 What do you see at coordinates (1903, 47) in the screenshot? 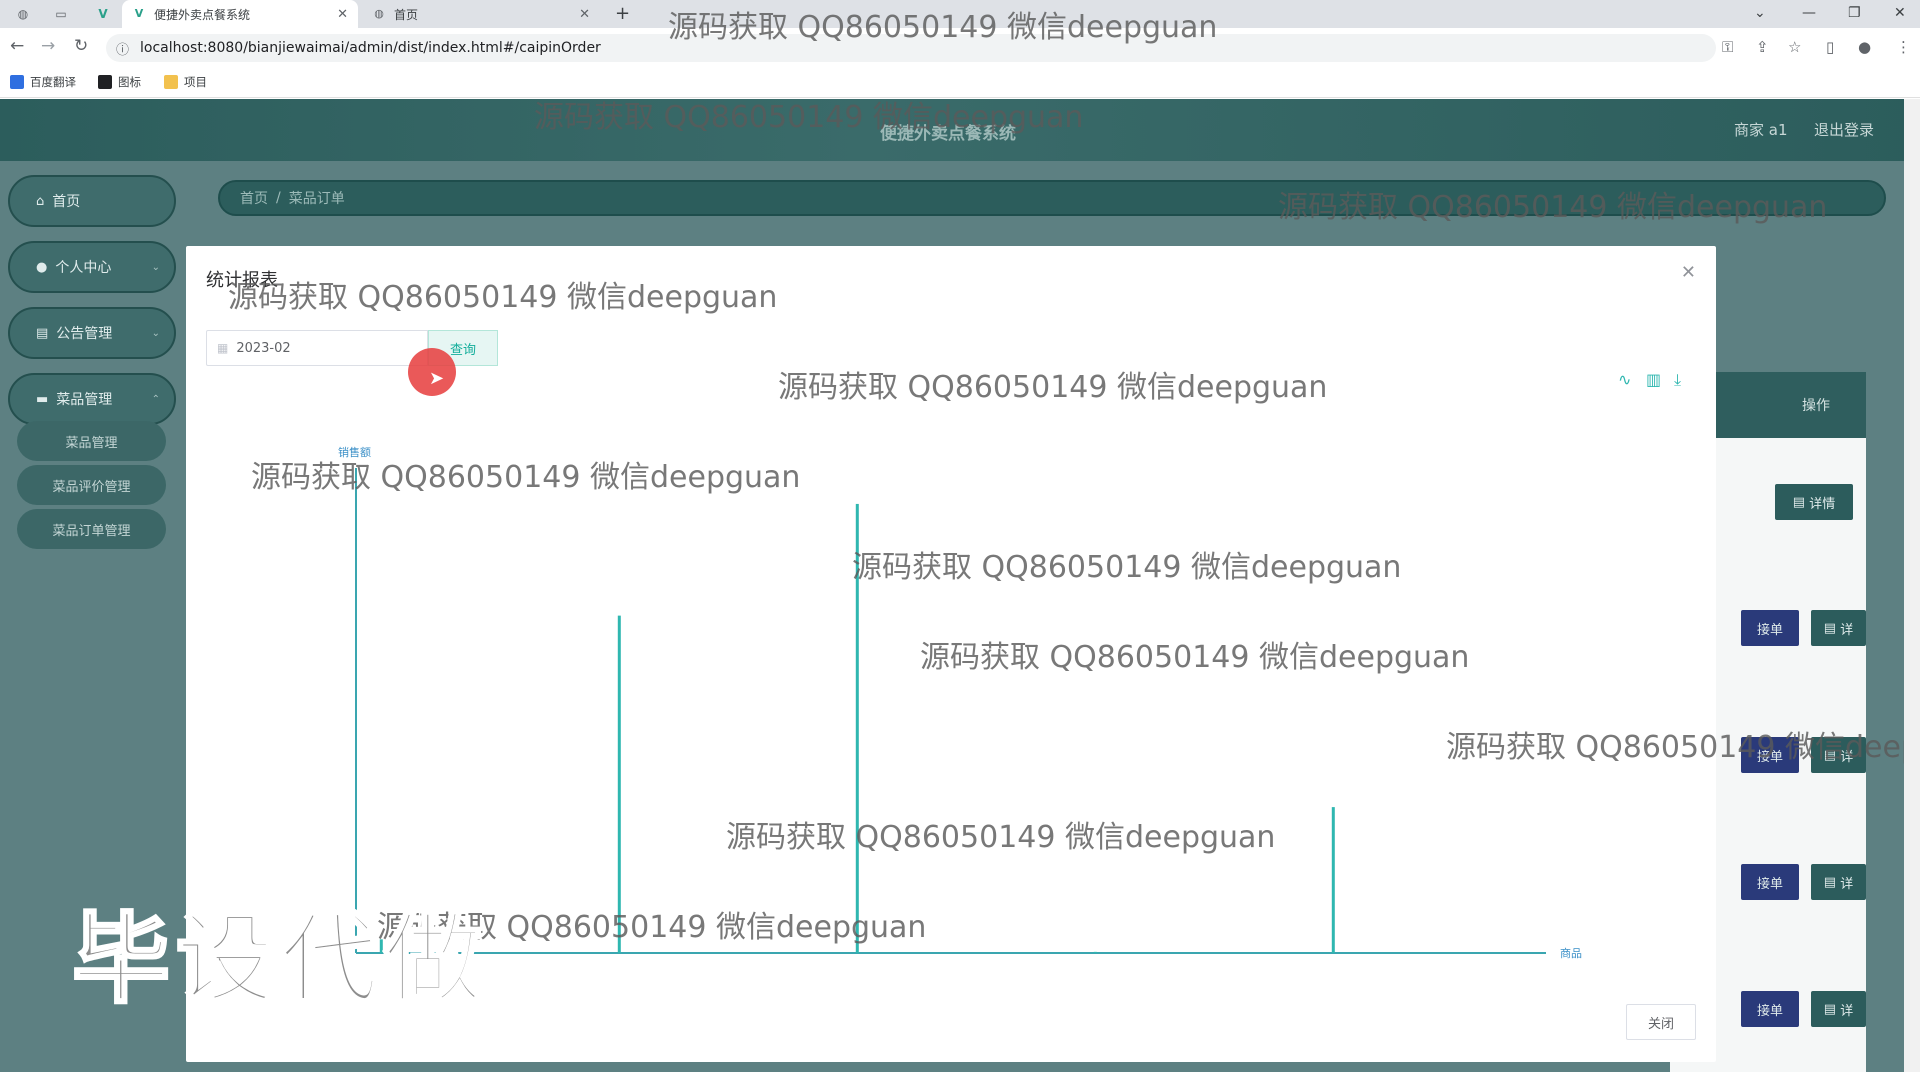
I see `more-icon: ⋮` at bounding box center [1903, 47].